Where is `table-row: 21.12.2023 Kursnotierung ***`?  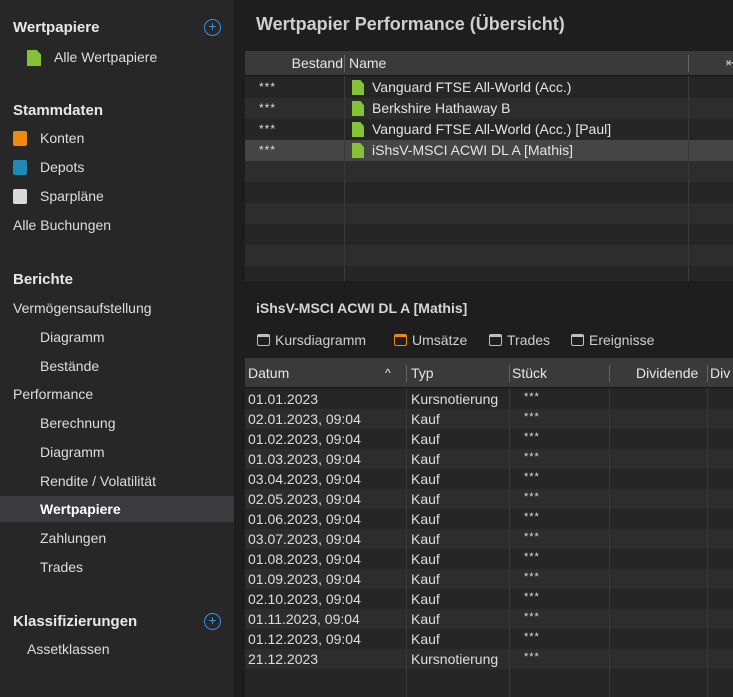
table-row: 21.12.2023 Kursnotierung *** is located at coordinates (489, 659).